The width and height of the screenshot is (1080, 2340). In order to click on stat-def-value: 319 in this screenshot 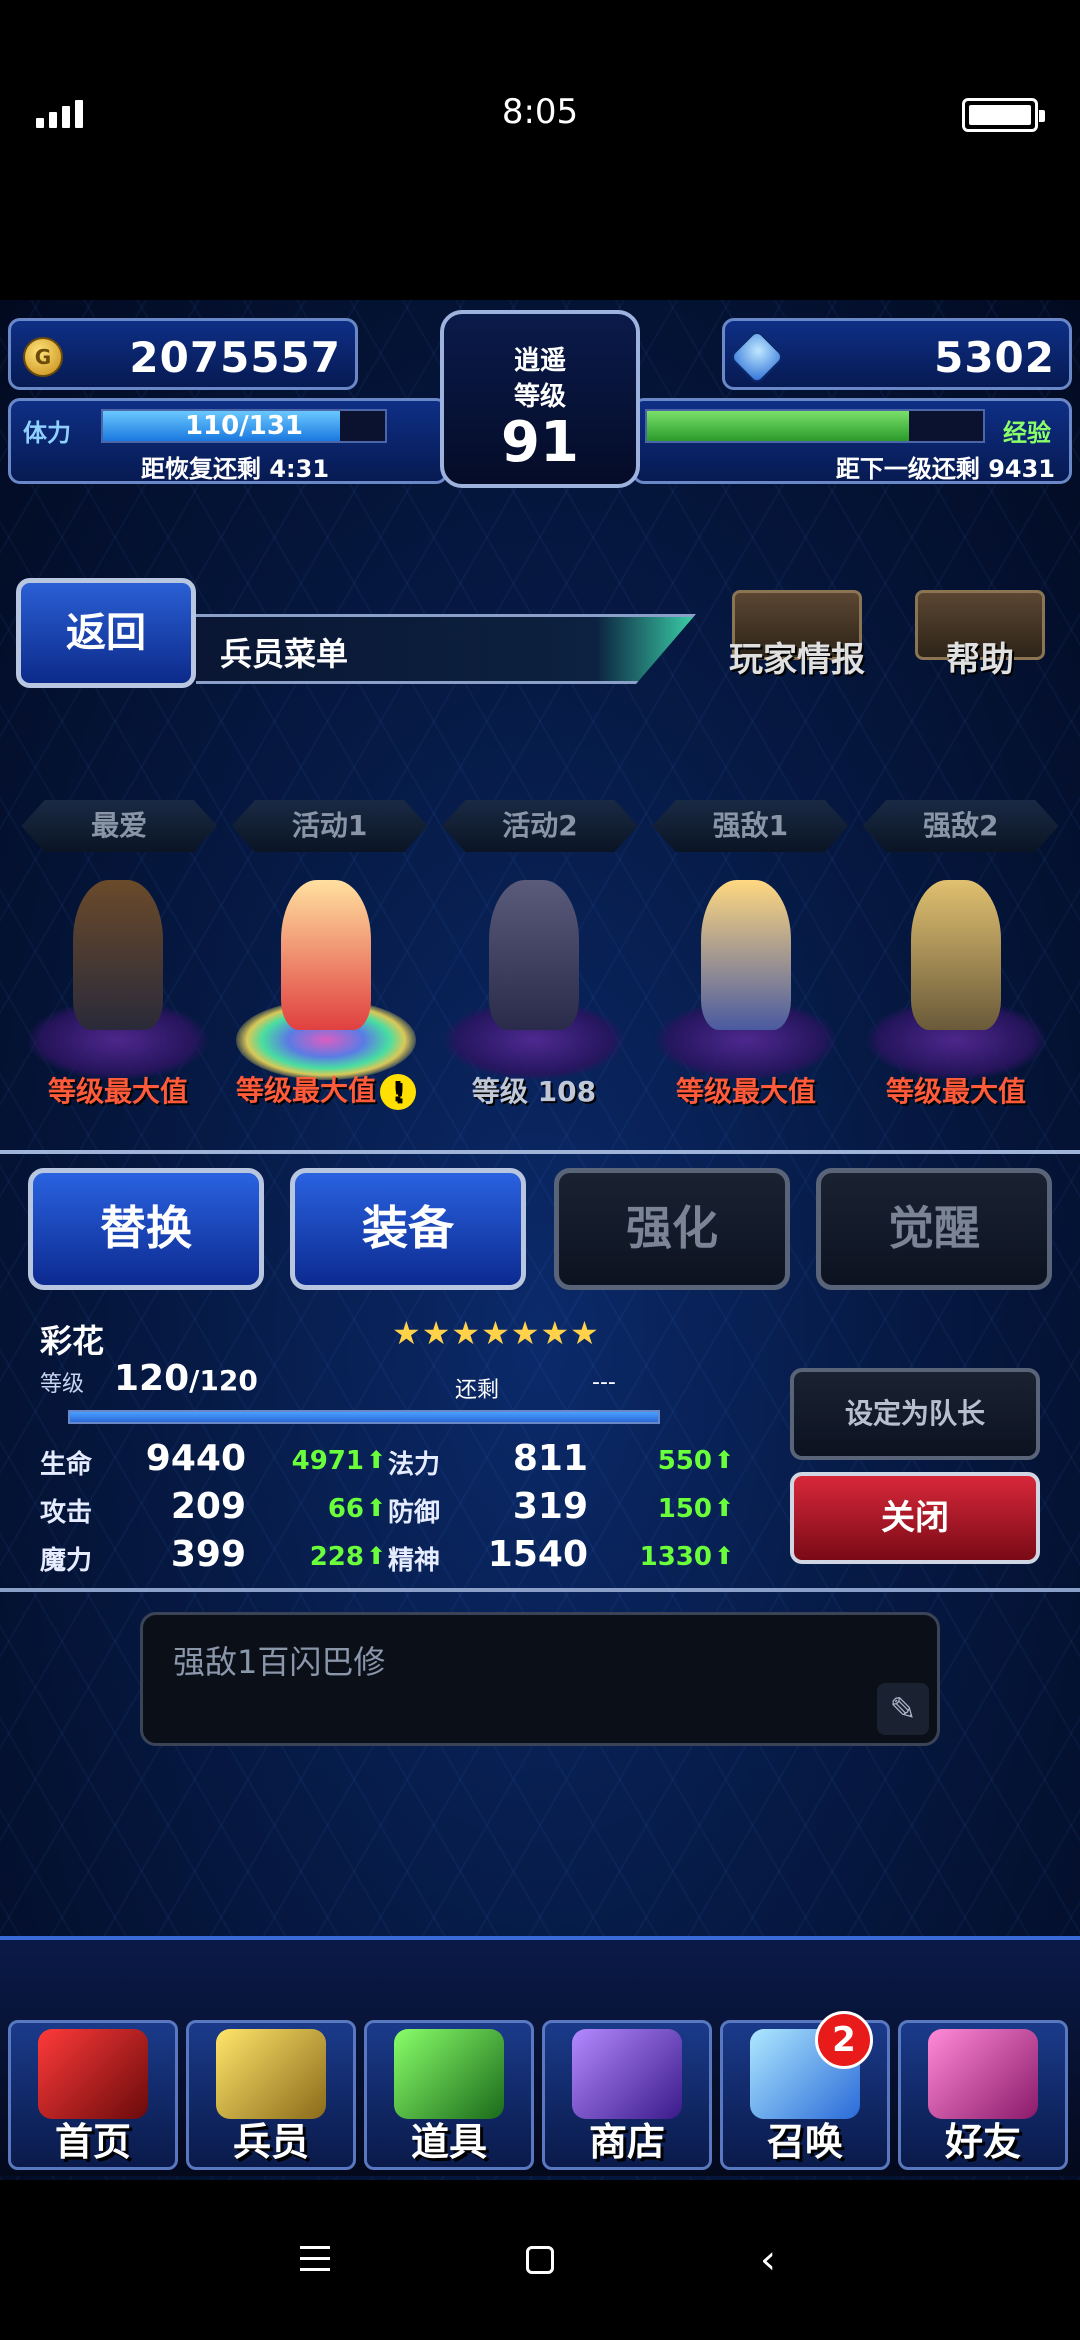, I will do `click(550, 1506)`.